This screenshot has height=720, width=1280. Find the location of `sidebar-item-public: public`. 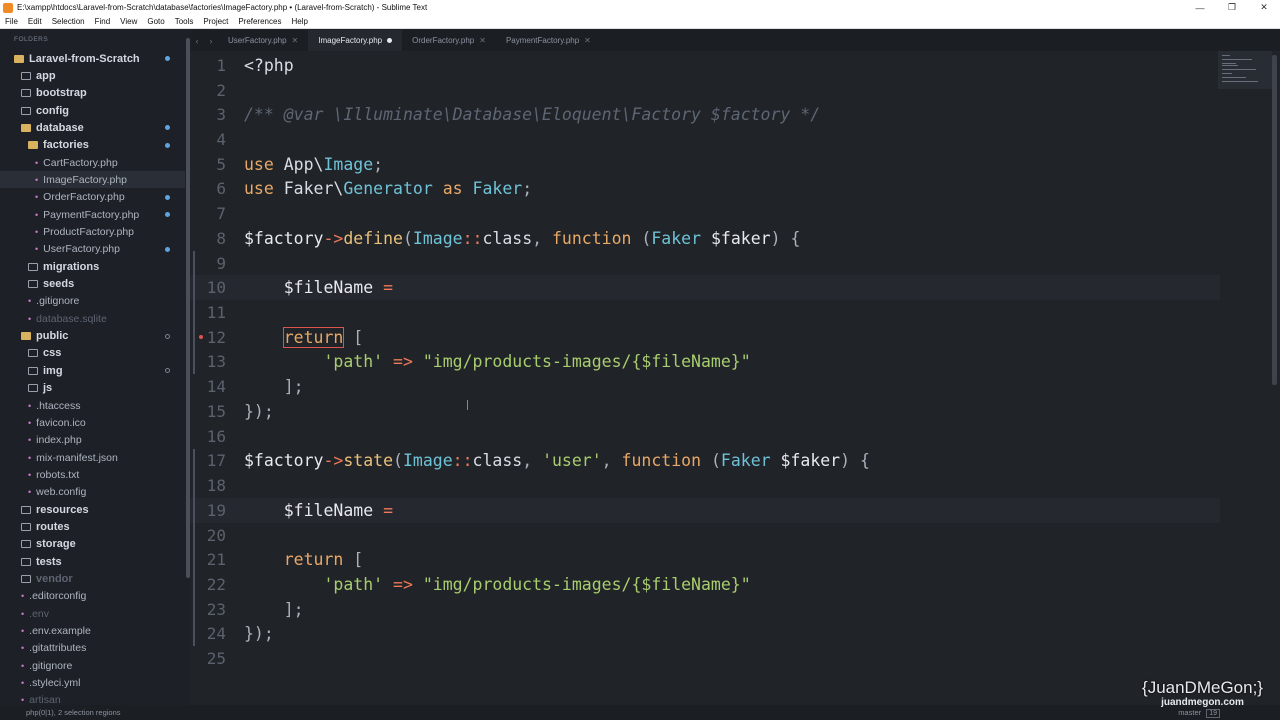

sidebar-item-public: public is located at coordinates (44, 336).